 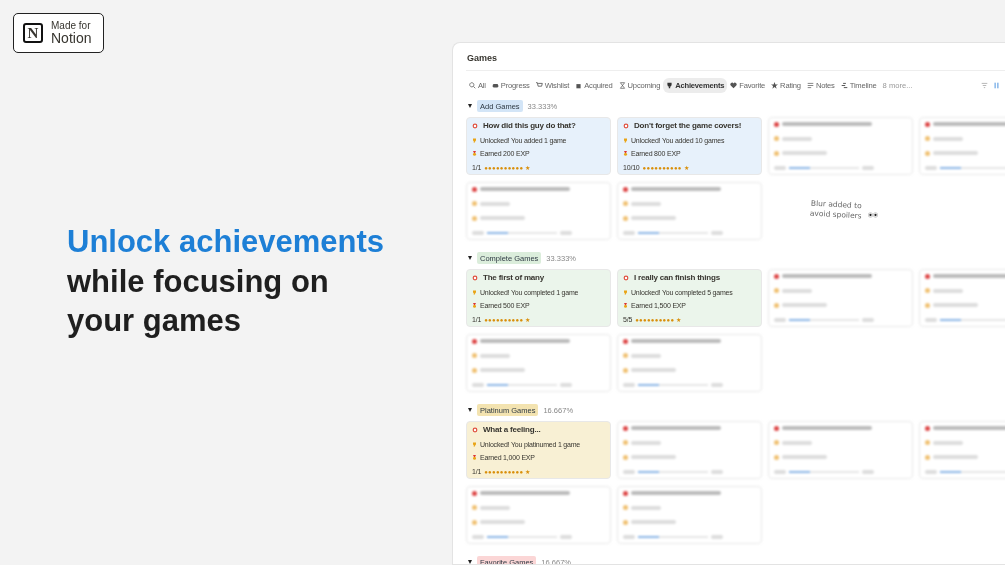 I want to click on badge-caption: Made for, so click(x=71, y=25).